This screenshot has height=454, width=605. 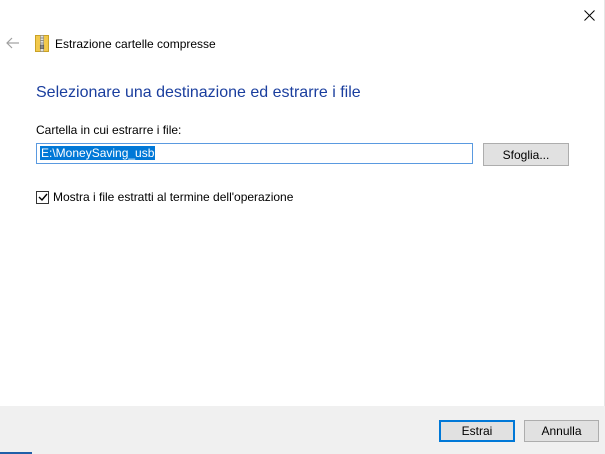 What do you see at coordinates (254, 153) in the screenshot?
I see `destination-input: E:\MoneySaving_usb` at bounding box center [254, 153].